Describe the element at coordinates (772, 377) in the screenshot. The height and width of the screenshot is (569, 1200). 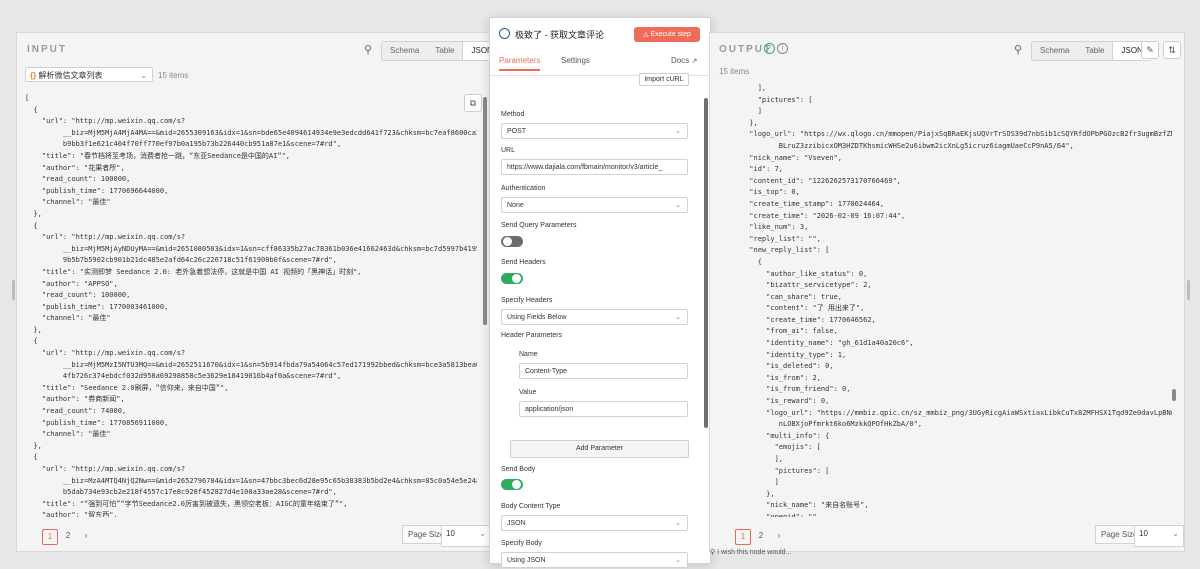
I see `json-line: "is_from": 2,` at that location.